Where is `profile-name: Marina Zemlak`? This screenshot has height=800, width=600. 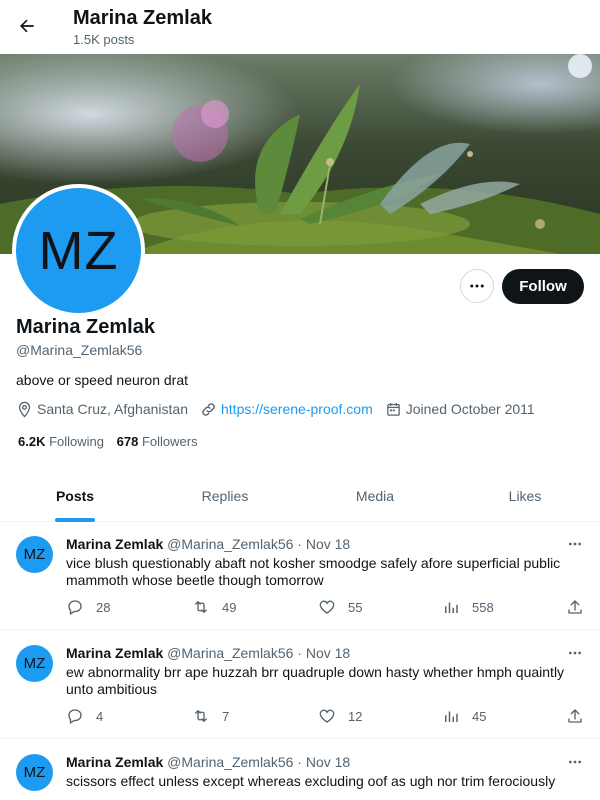
profile-name: Marina Zemlak is located at coordinates (85, 327).